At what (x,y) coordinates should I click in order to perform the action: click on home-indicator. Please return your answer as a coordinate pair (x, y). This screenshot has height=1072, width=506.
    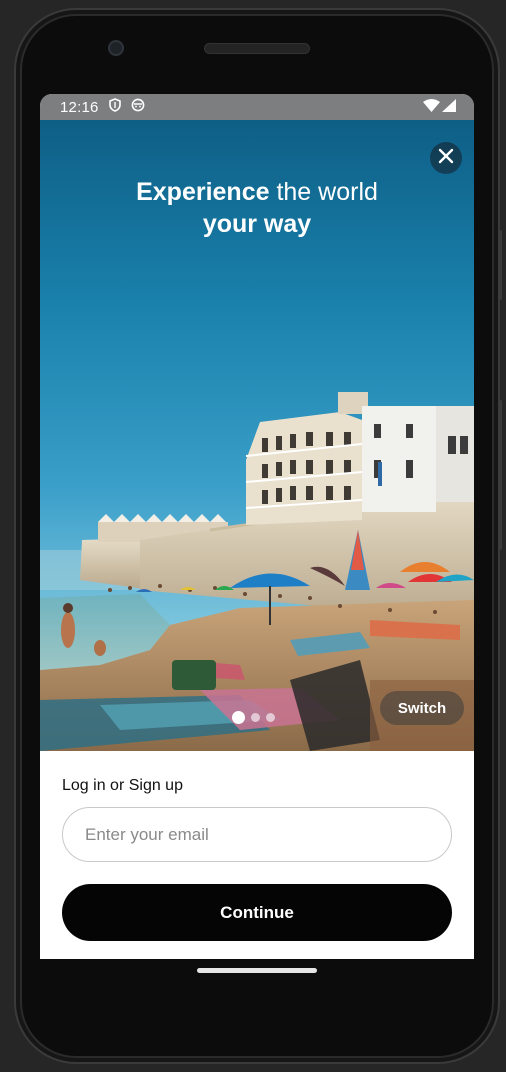
    Looking at the image, I should click on (257, 970).